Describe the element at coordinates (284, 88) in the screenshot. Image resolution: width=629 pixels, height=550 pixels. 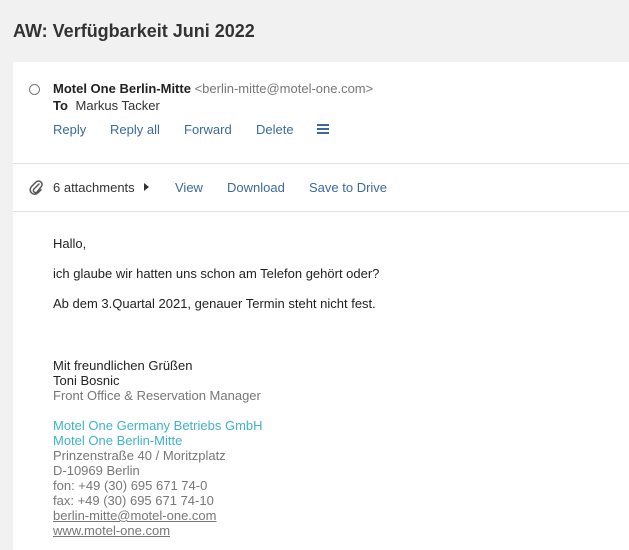
I see `sender-email: <berlin-mitte@motel-one.com>` at that location.